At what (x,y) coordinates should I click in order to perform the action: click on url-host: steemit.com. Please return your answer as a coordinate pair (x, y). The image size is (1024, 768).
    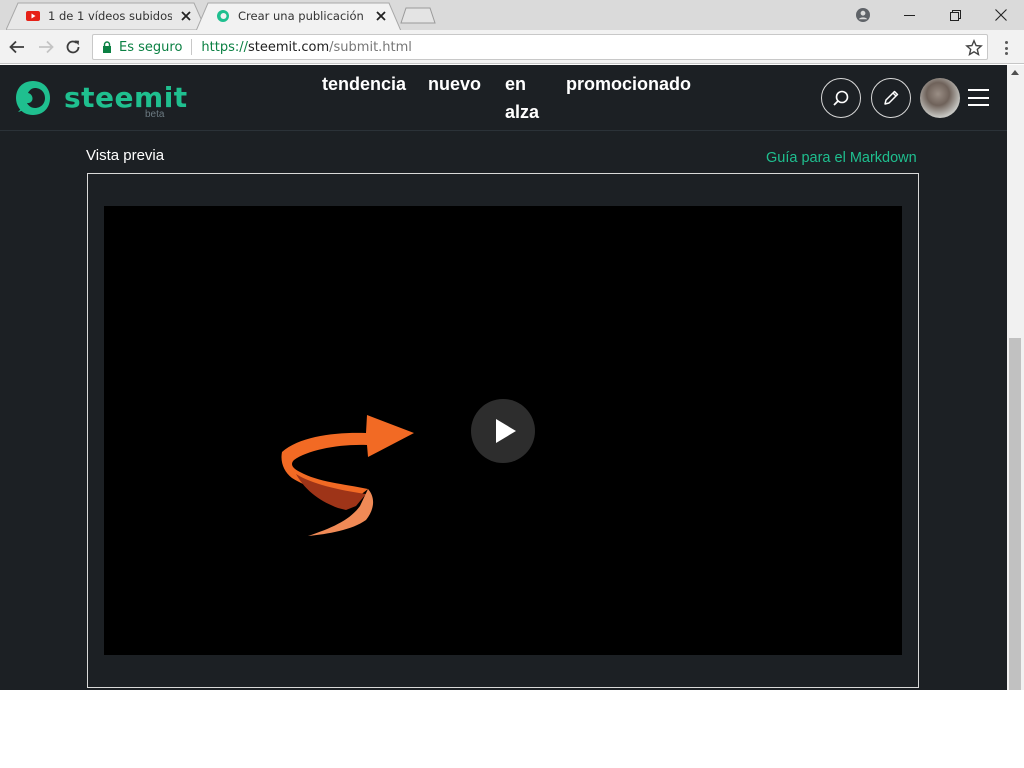
    Looking at the image, I should click on (289, 47).